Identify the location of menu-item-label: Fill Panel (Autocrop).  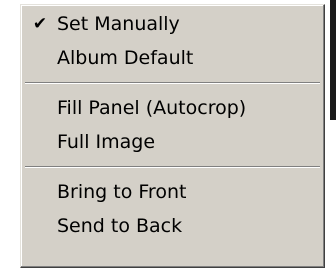
(152, 108).